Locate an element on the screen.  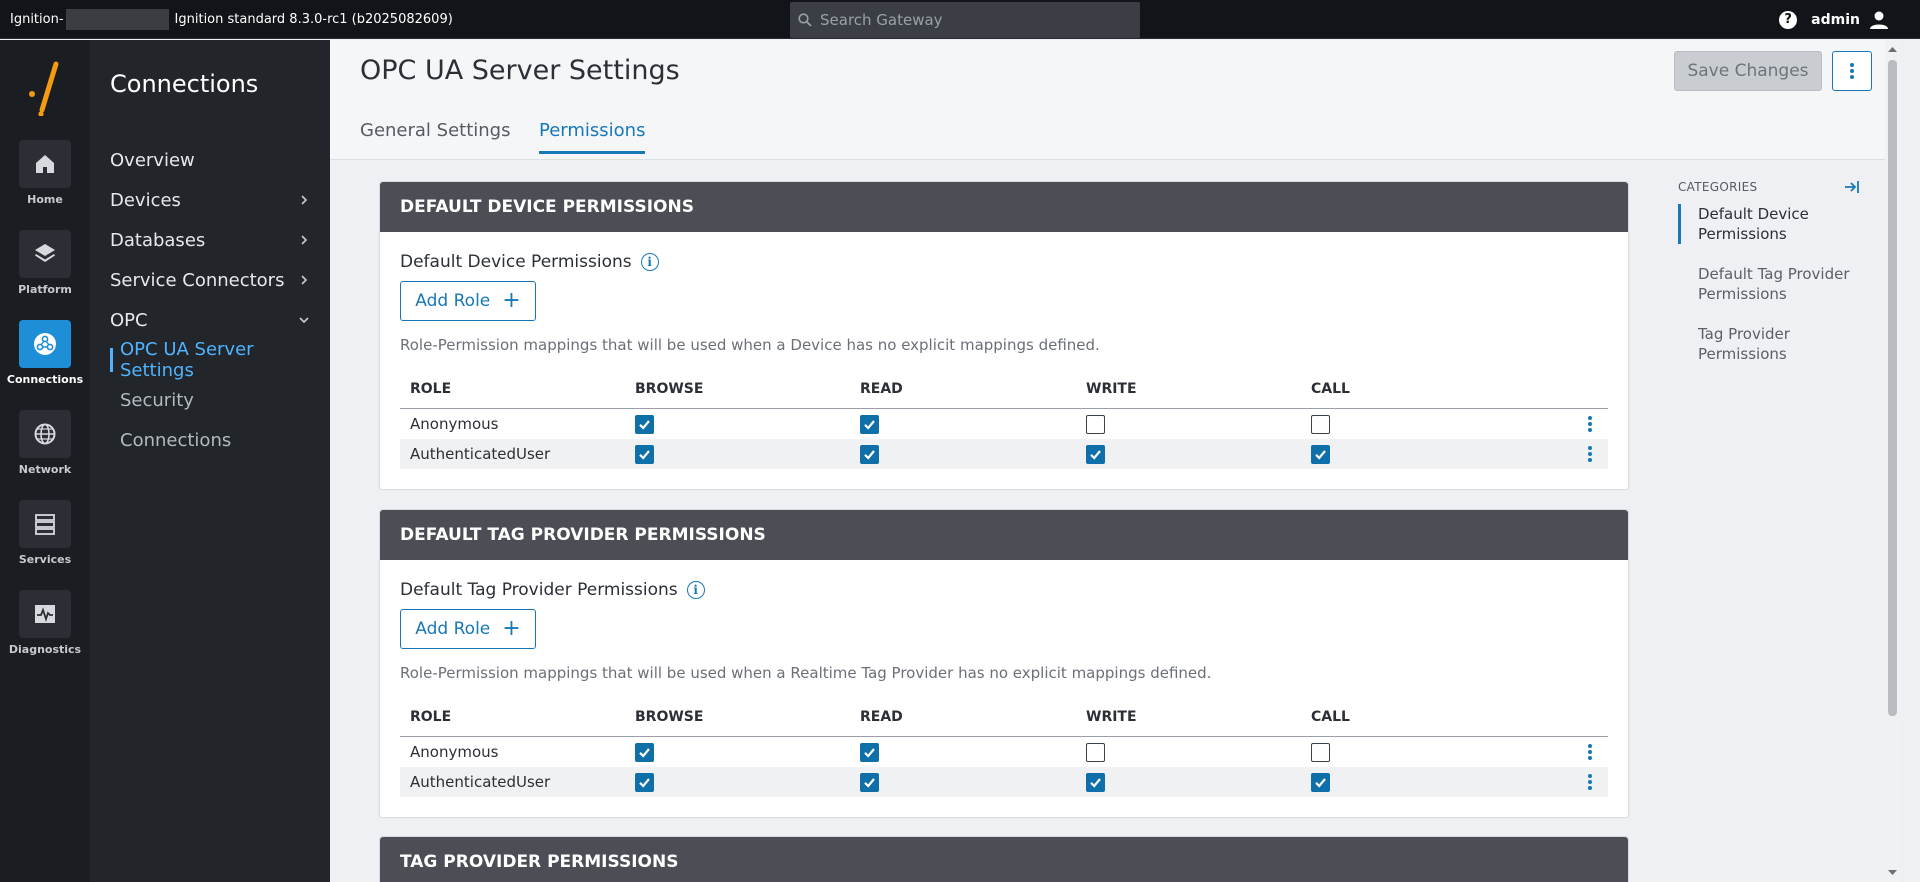
rail-home: Home is located at coordinates (45, 179).